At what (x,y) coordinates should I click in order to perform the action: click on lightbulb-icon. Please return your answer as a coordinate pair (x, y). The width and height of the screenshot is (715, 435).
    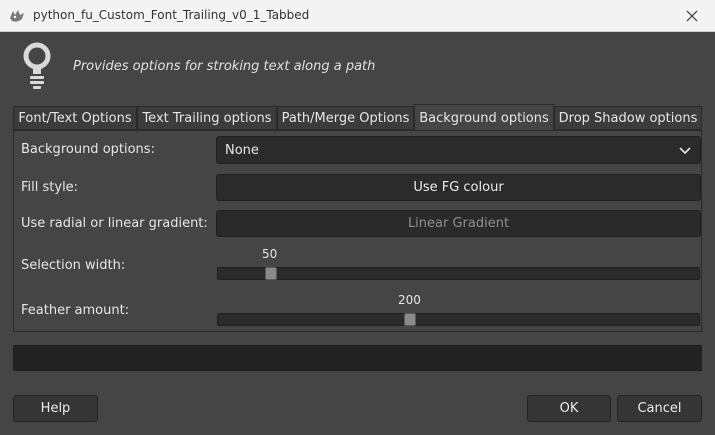
    Looking at the image, I should click on (37, 65).